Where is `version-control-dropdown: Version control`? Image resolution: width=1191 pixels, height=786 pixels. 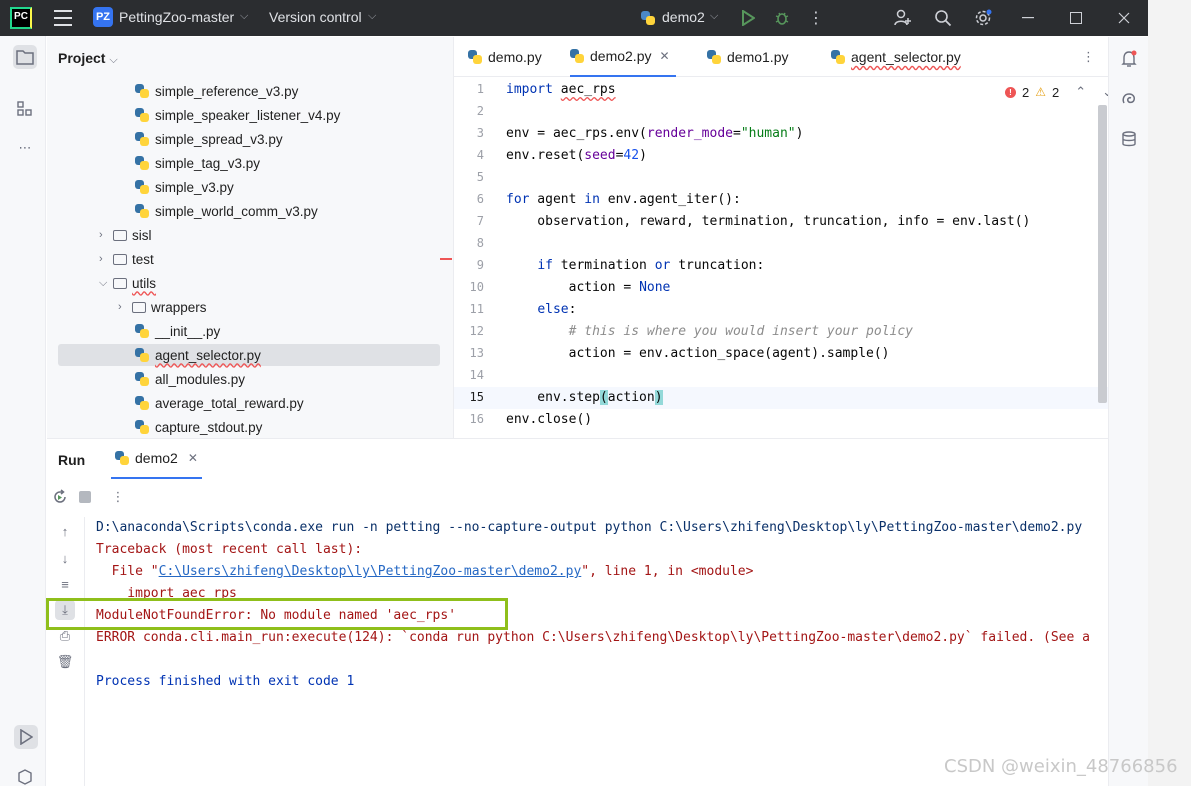 version-control-dropdown: Version control is located at coordinates (315, 17).